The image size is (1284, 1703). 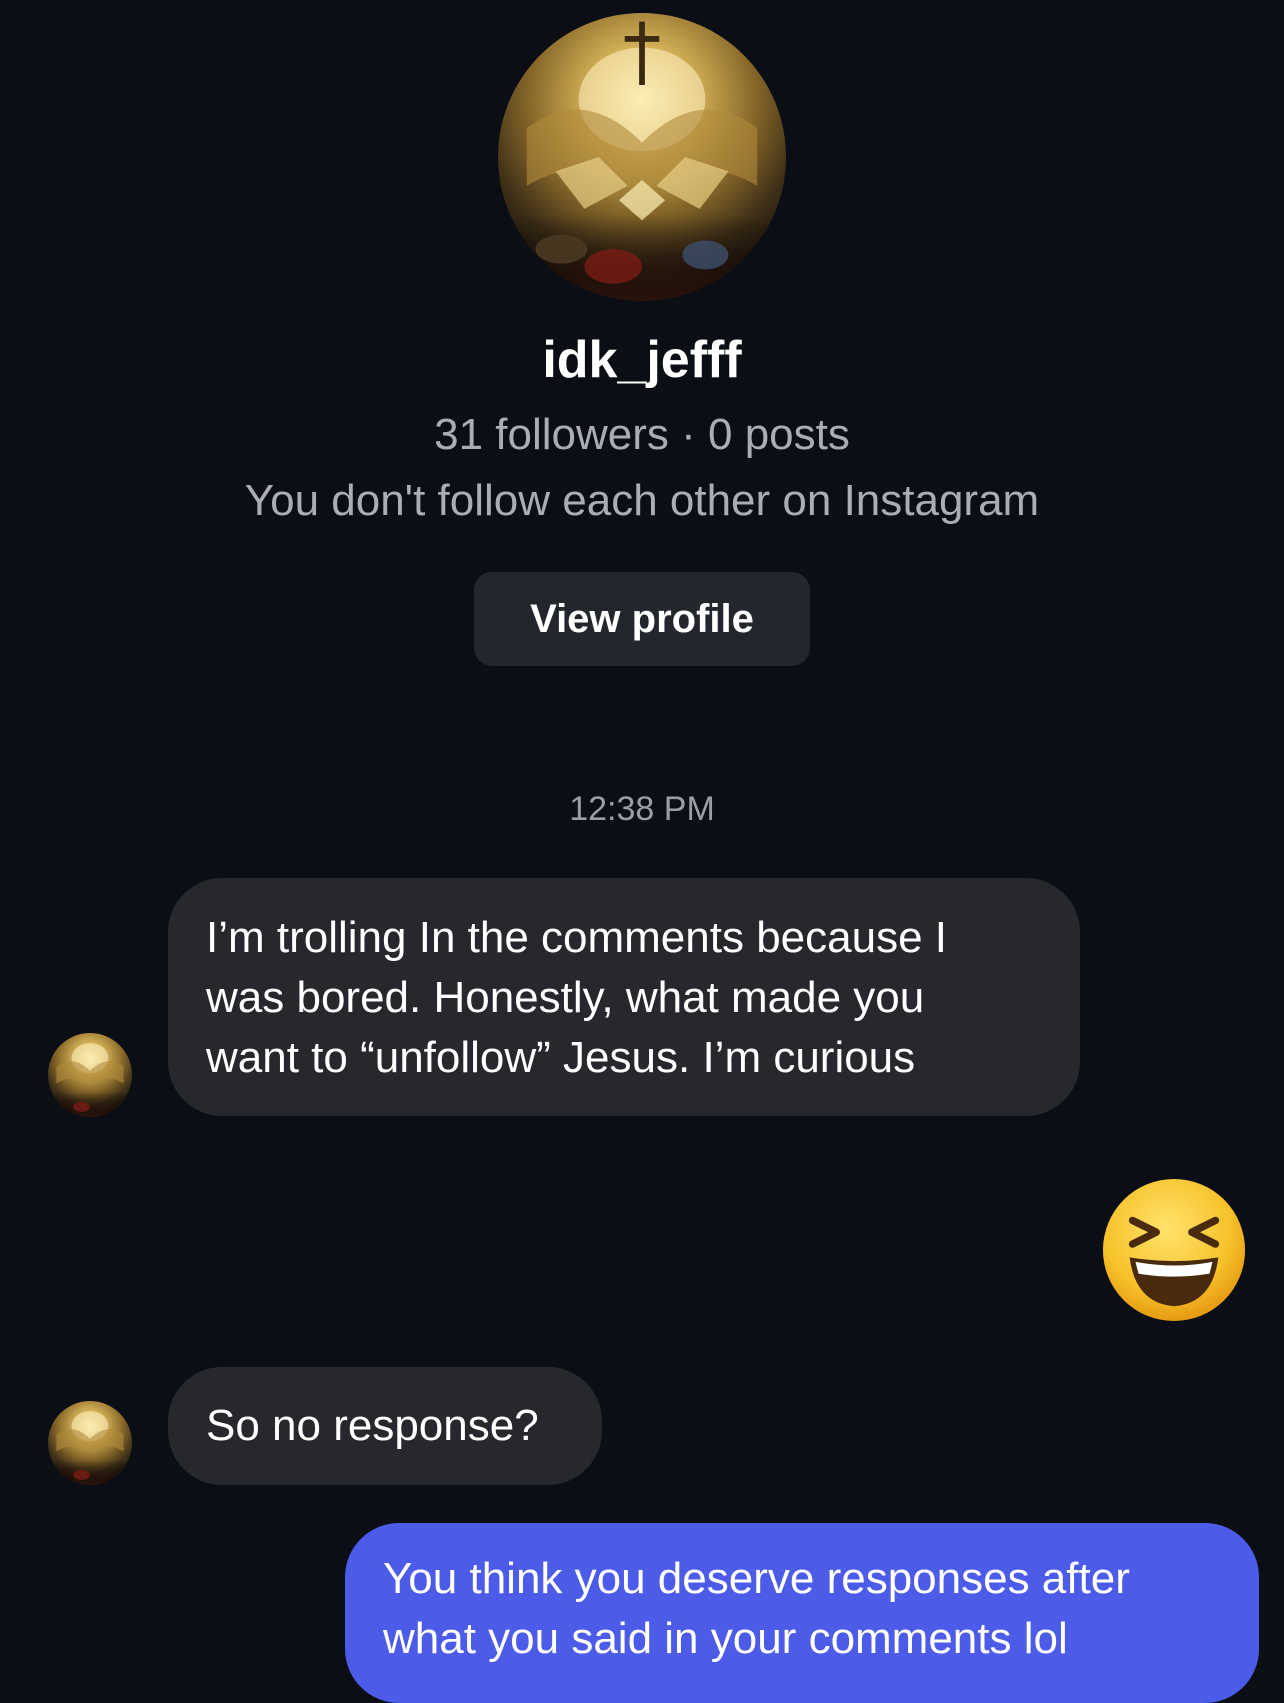 I want to click on view-profile-button: View profile, so click(x=642, y=619).